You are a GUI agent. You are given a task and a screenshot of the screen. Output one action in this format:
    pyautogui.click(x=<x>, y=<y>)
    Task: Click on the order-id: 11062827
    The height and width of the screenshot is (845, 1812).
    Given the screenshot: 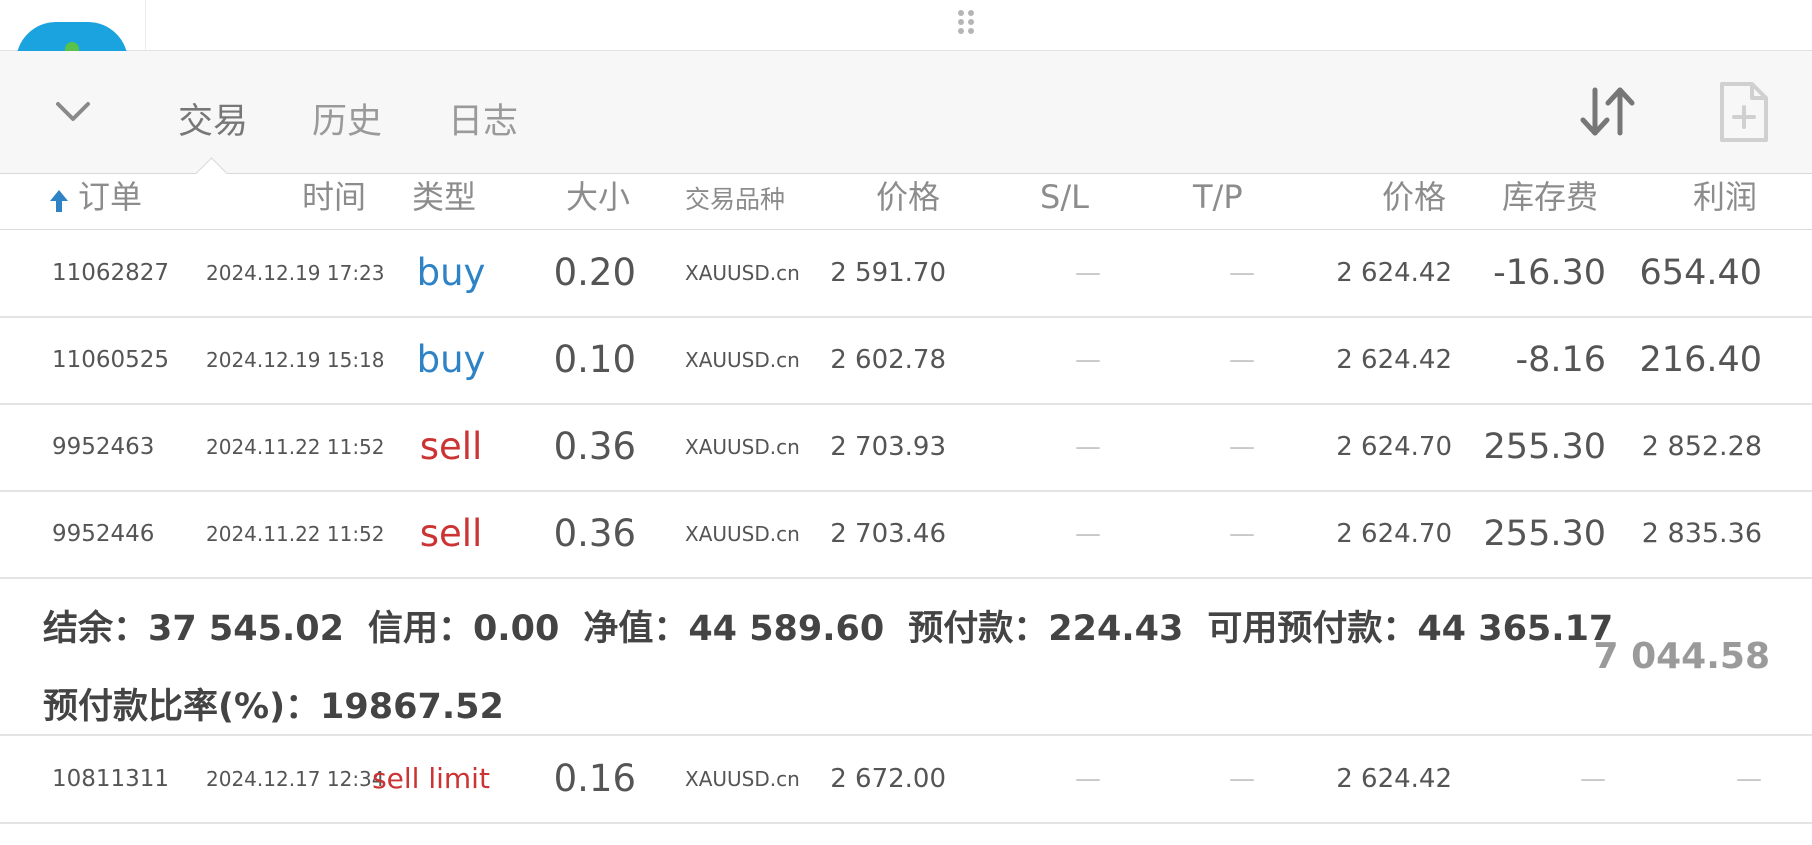 What is the action you would take?
    pyautogui.click(x=111, y=273)
    